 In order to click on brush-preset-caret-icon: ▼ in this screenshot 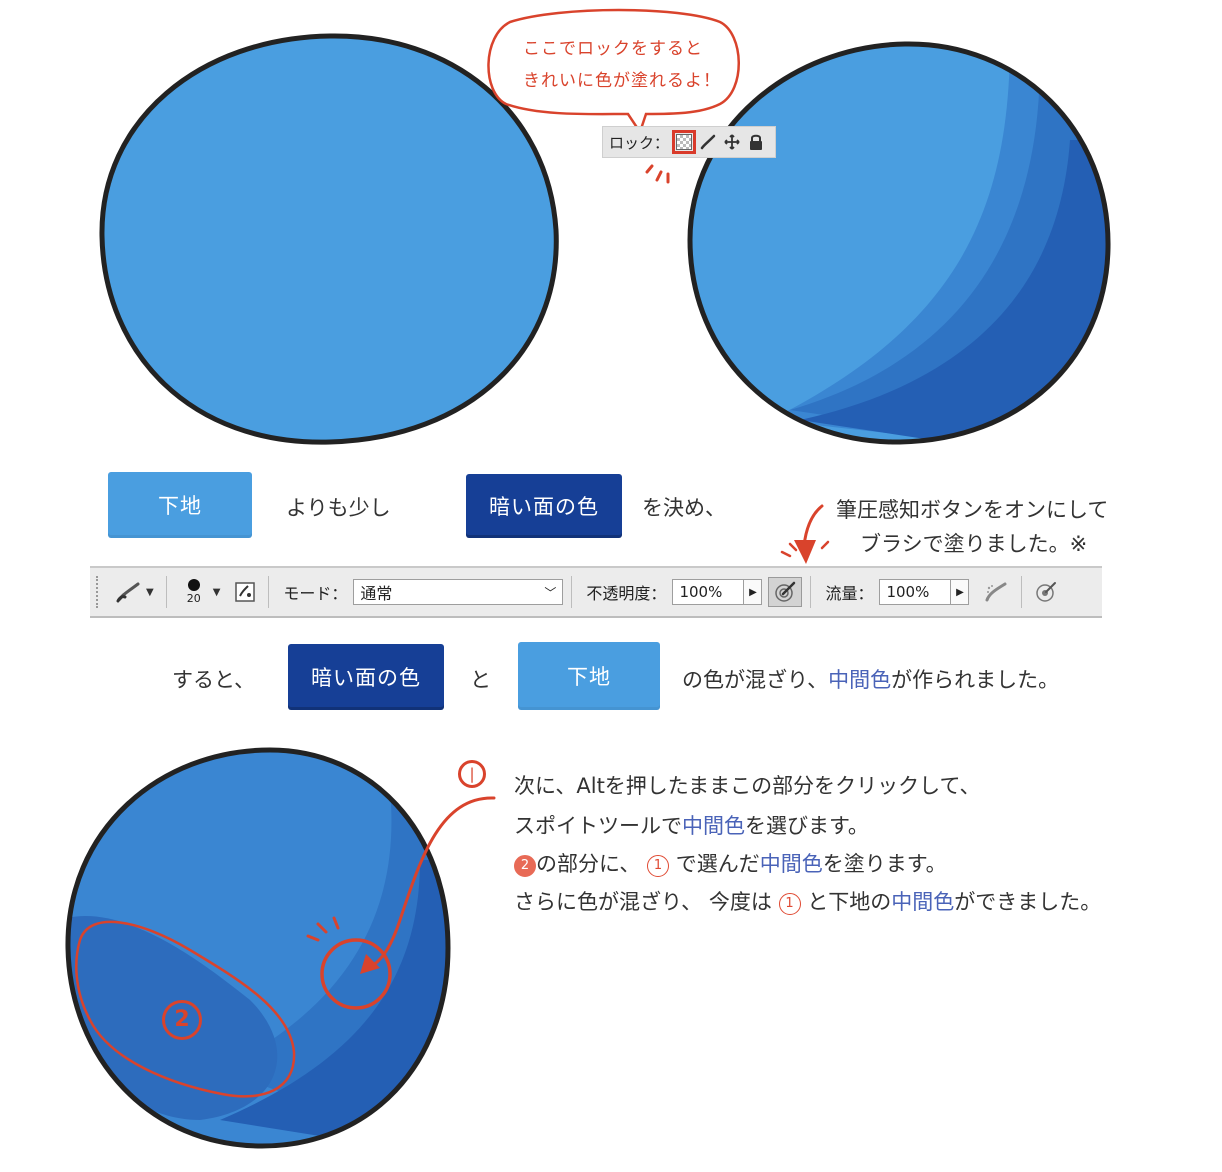, I will do `click(150, 592)`.